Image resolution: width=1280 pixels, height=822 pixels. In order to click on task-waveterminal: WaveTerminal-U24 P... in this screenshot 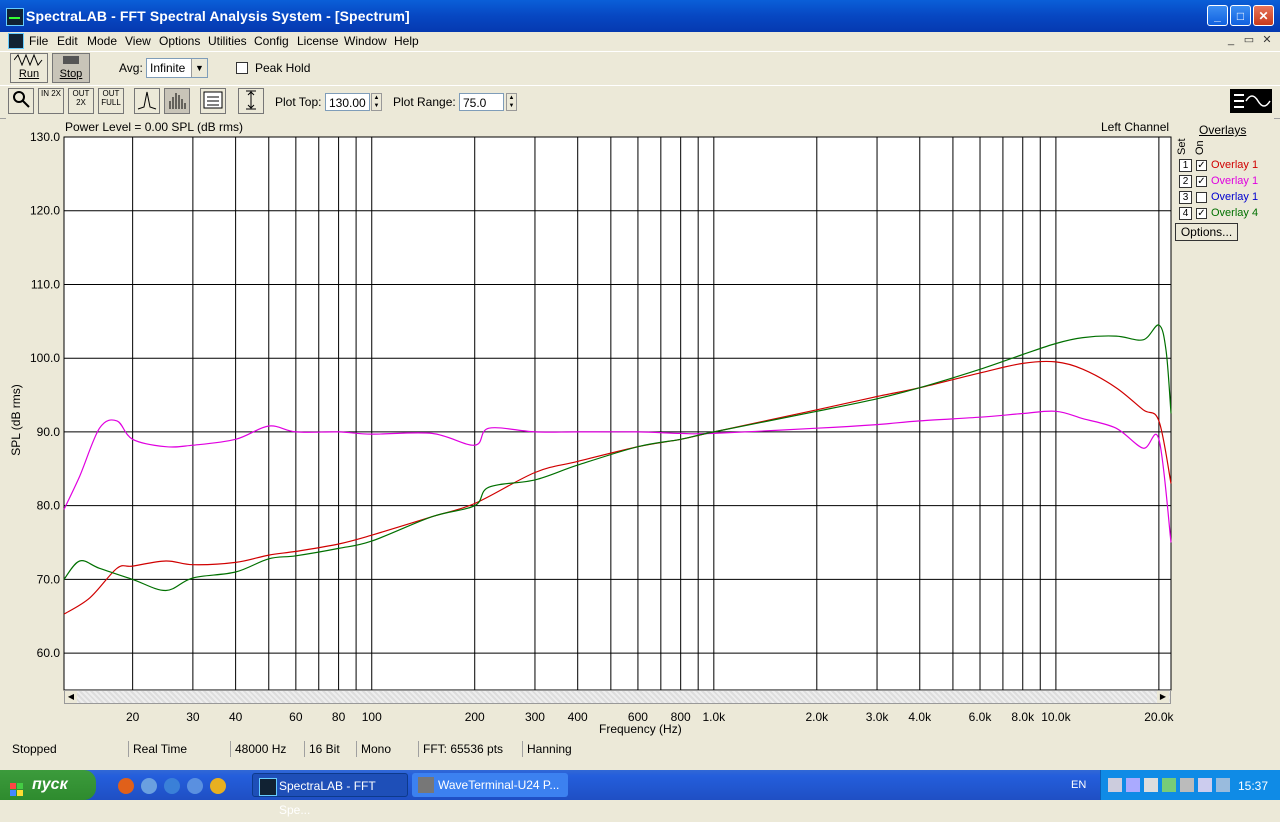, I will do `click(490, 785)`.